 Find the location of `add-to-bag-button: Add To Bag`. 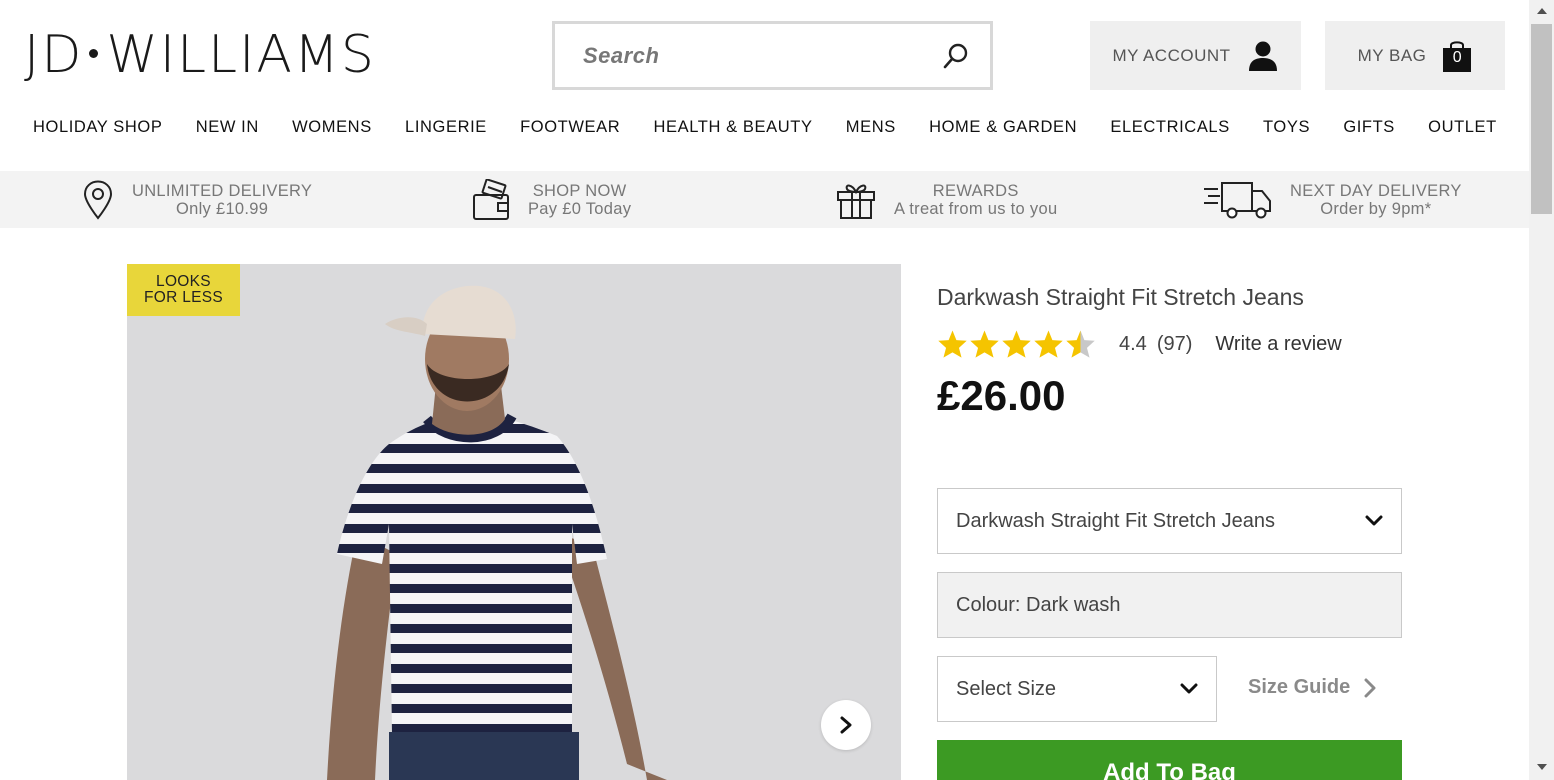

add-to-bag-button: Add To Bag is located at coordinates (1169, 760).